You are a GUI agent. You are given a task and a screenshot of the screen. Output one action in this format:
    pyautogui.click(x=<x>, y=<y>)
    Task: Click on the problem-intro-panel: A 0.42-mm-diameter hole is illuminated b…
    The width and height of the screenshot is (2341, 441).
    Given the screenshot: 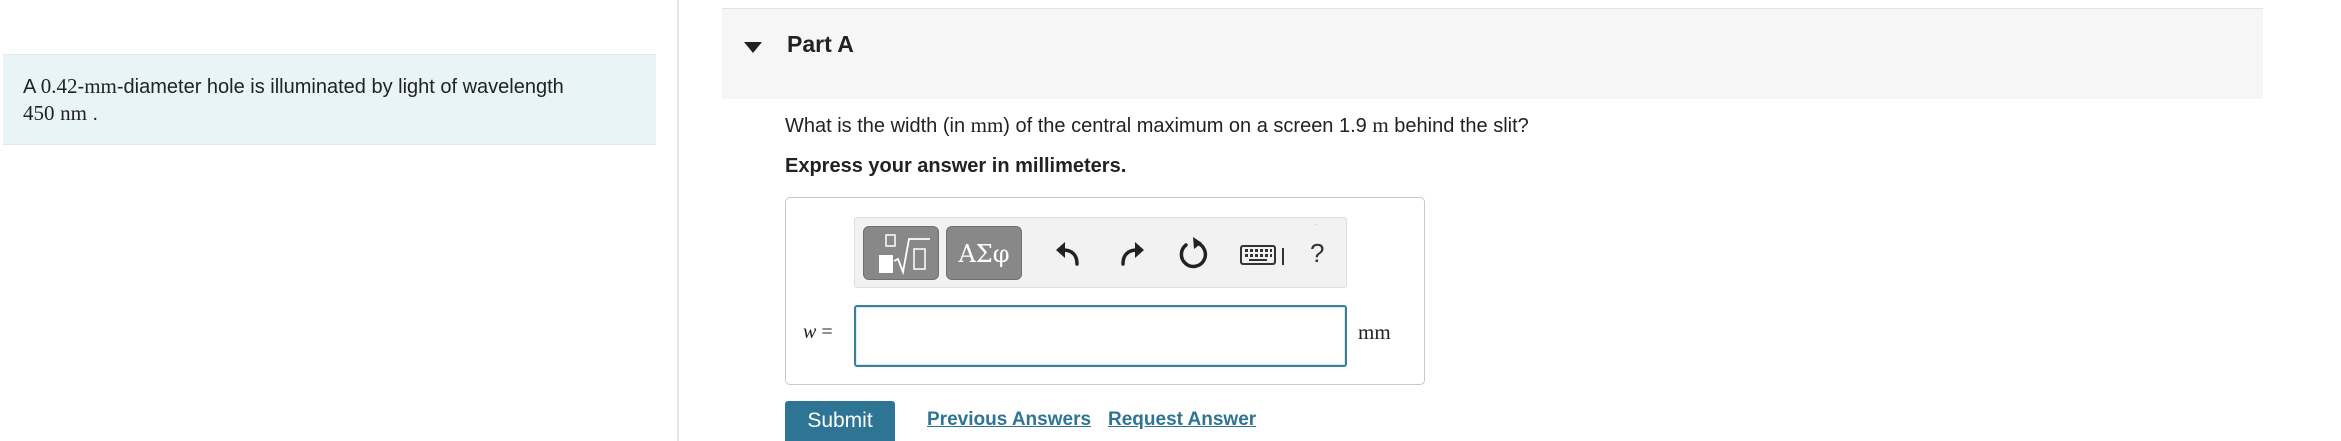 What is the action you would take?
    pyautogui.click(x=329, y=99)
    